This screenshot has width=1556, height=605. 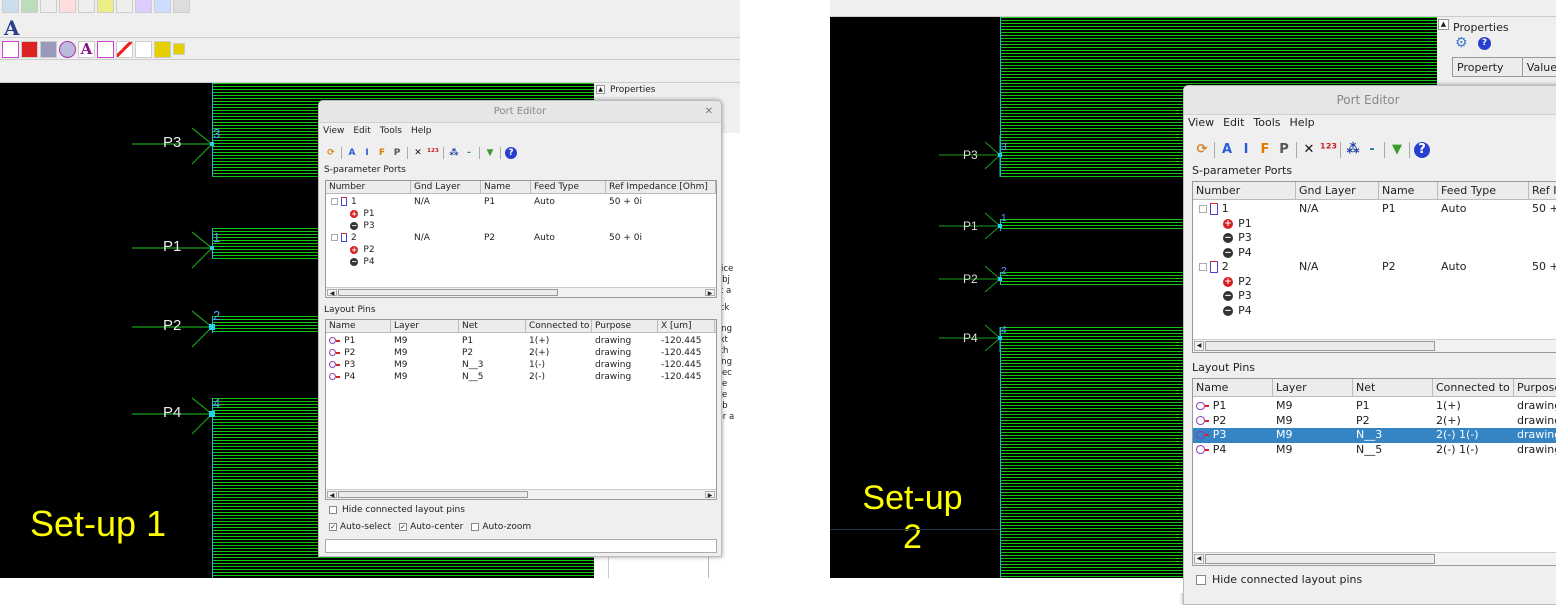 I want to click on gear-icon: ⚙, so click(x=1461, y=43).